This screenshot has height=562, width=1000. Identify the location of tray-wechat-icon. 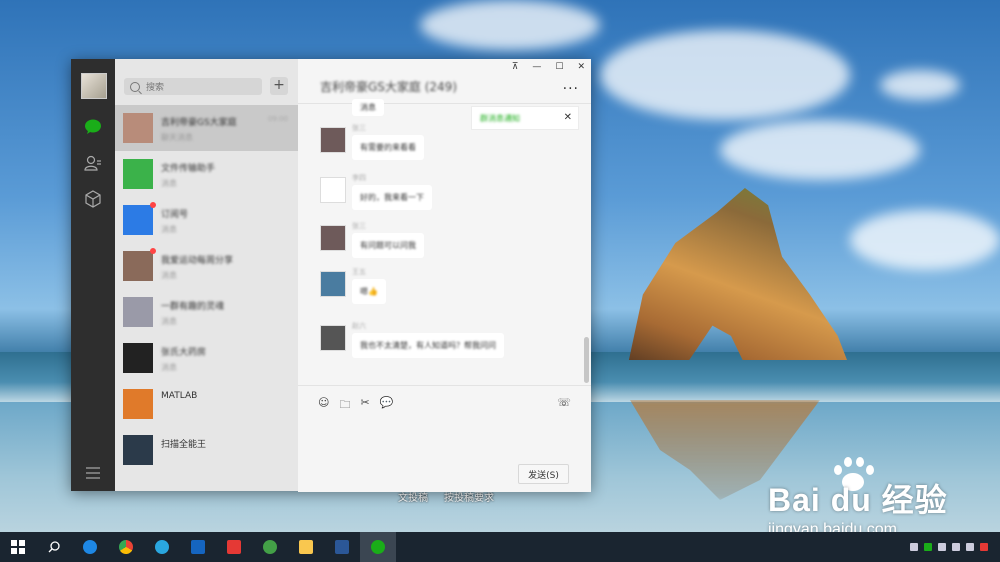
(928, 547).